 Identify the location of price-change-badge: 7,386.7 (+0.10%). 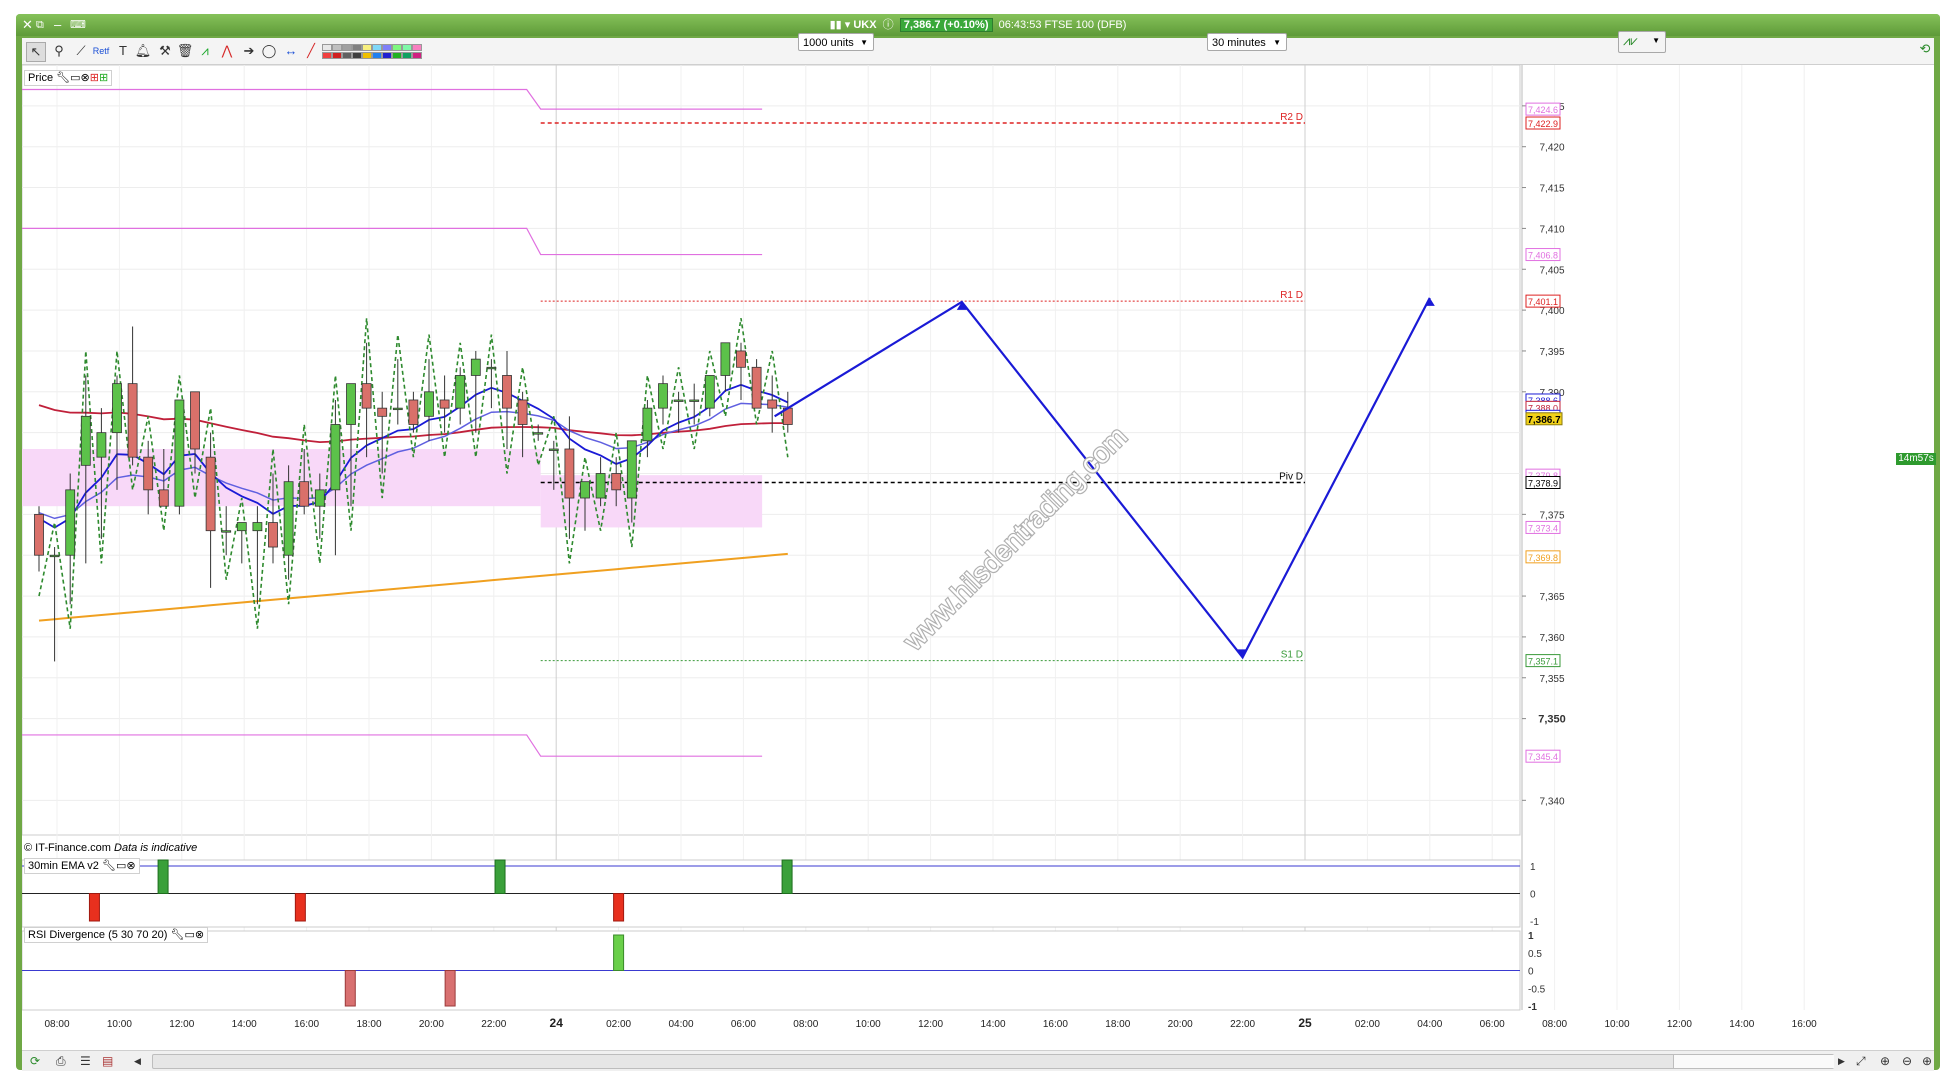
(946, 25).